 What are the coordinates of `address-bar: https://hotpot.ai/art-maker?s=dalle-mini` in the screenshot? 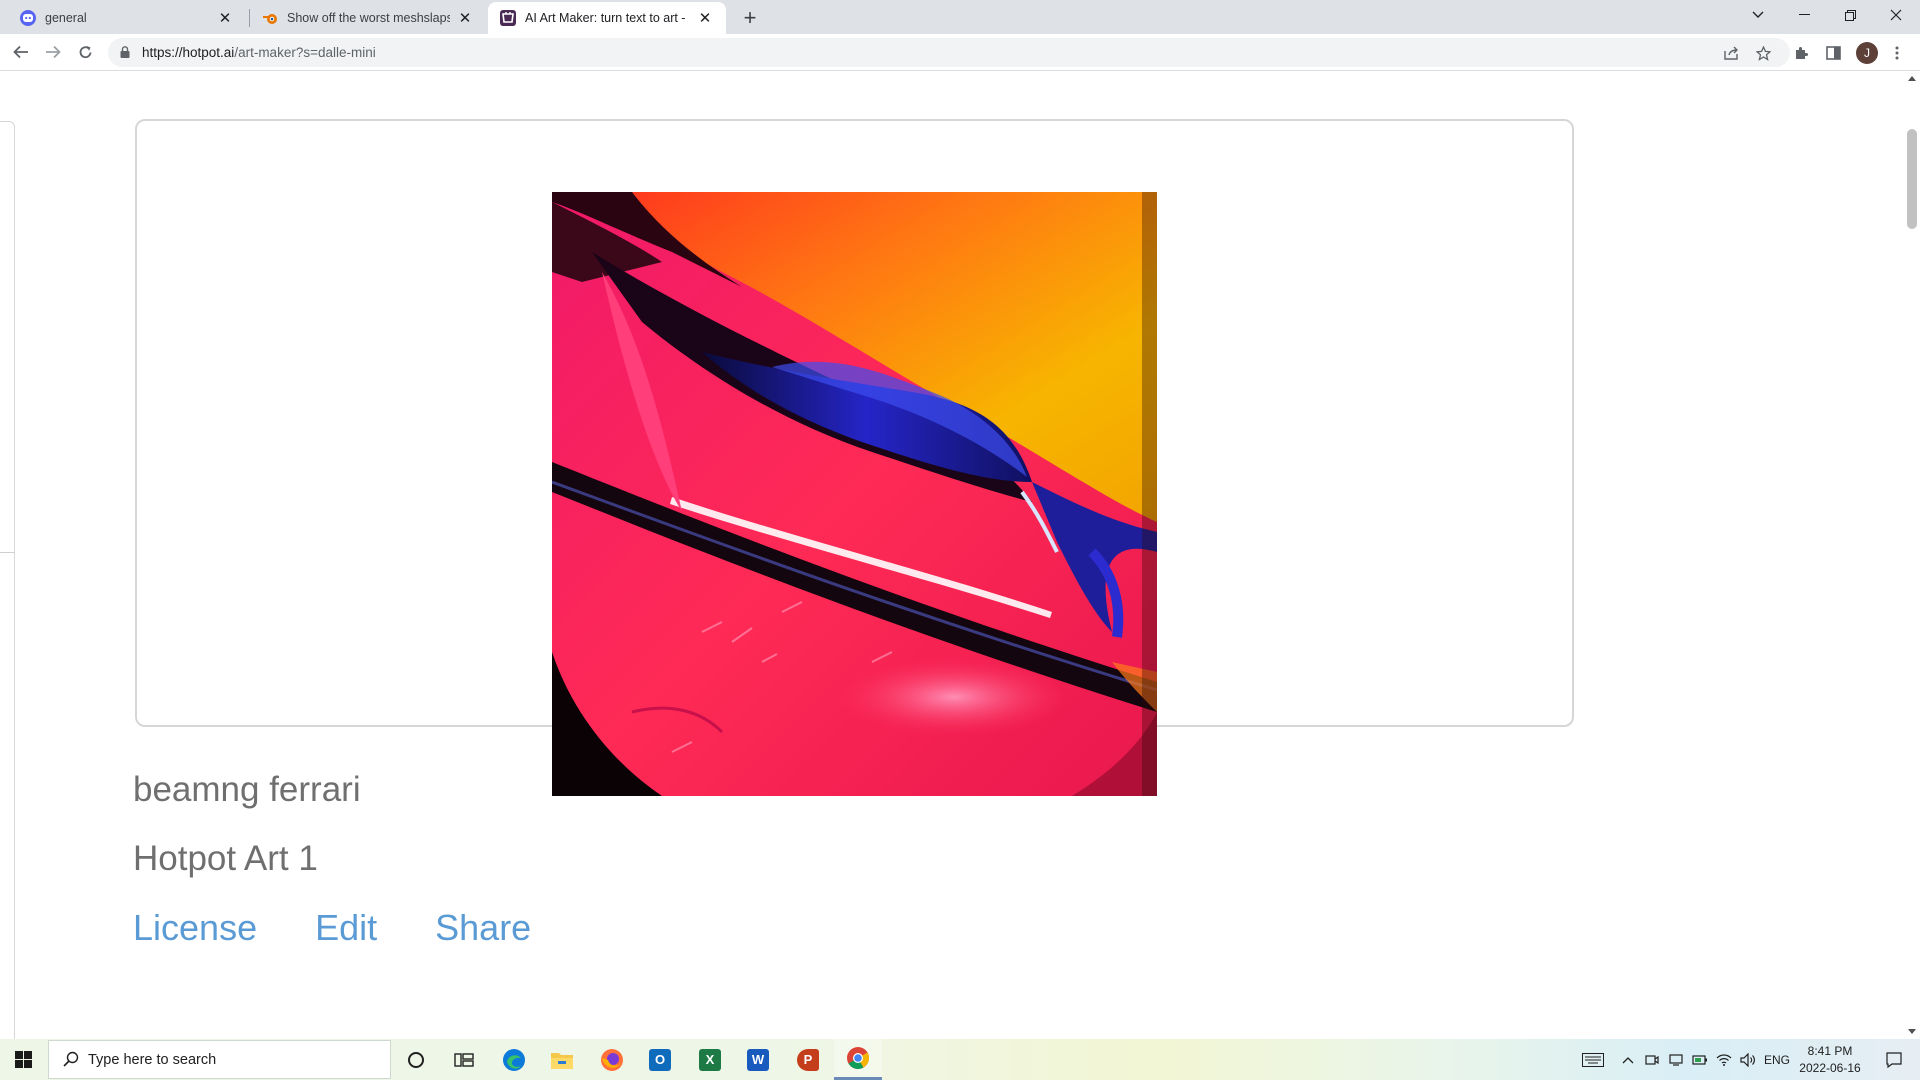 It's located at (949, 52).